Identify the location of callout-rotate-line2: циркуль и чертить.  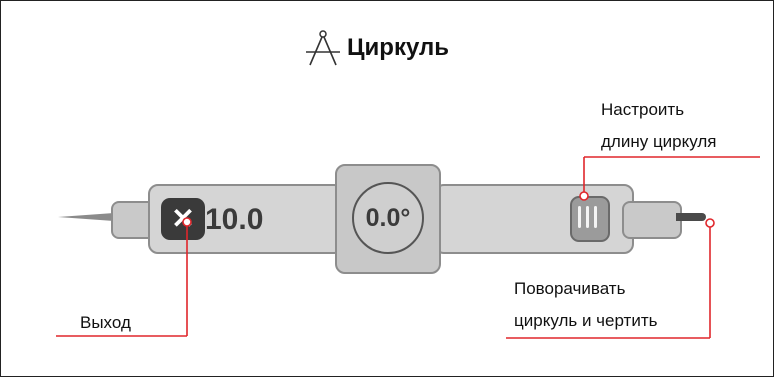
(586, 320).